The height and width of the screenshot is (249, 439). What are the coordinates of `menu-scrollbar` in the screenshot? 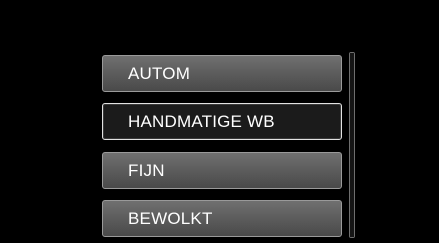 It's located at (352, 145).